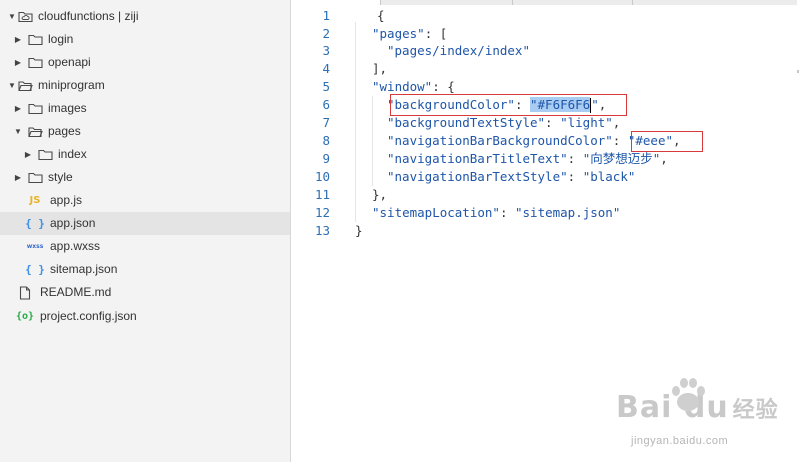 The height and width of the screenshot is (462, 801). What do you see at coordinates (336, 2) in the screenshot?
I see `tab-active-app-json` at bounding box center [336, 2].